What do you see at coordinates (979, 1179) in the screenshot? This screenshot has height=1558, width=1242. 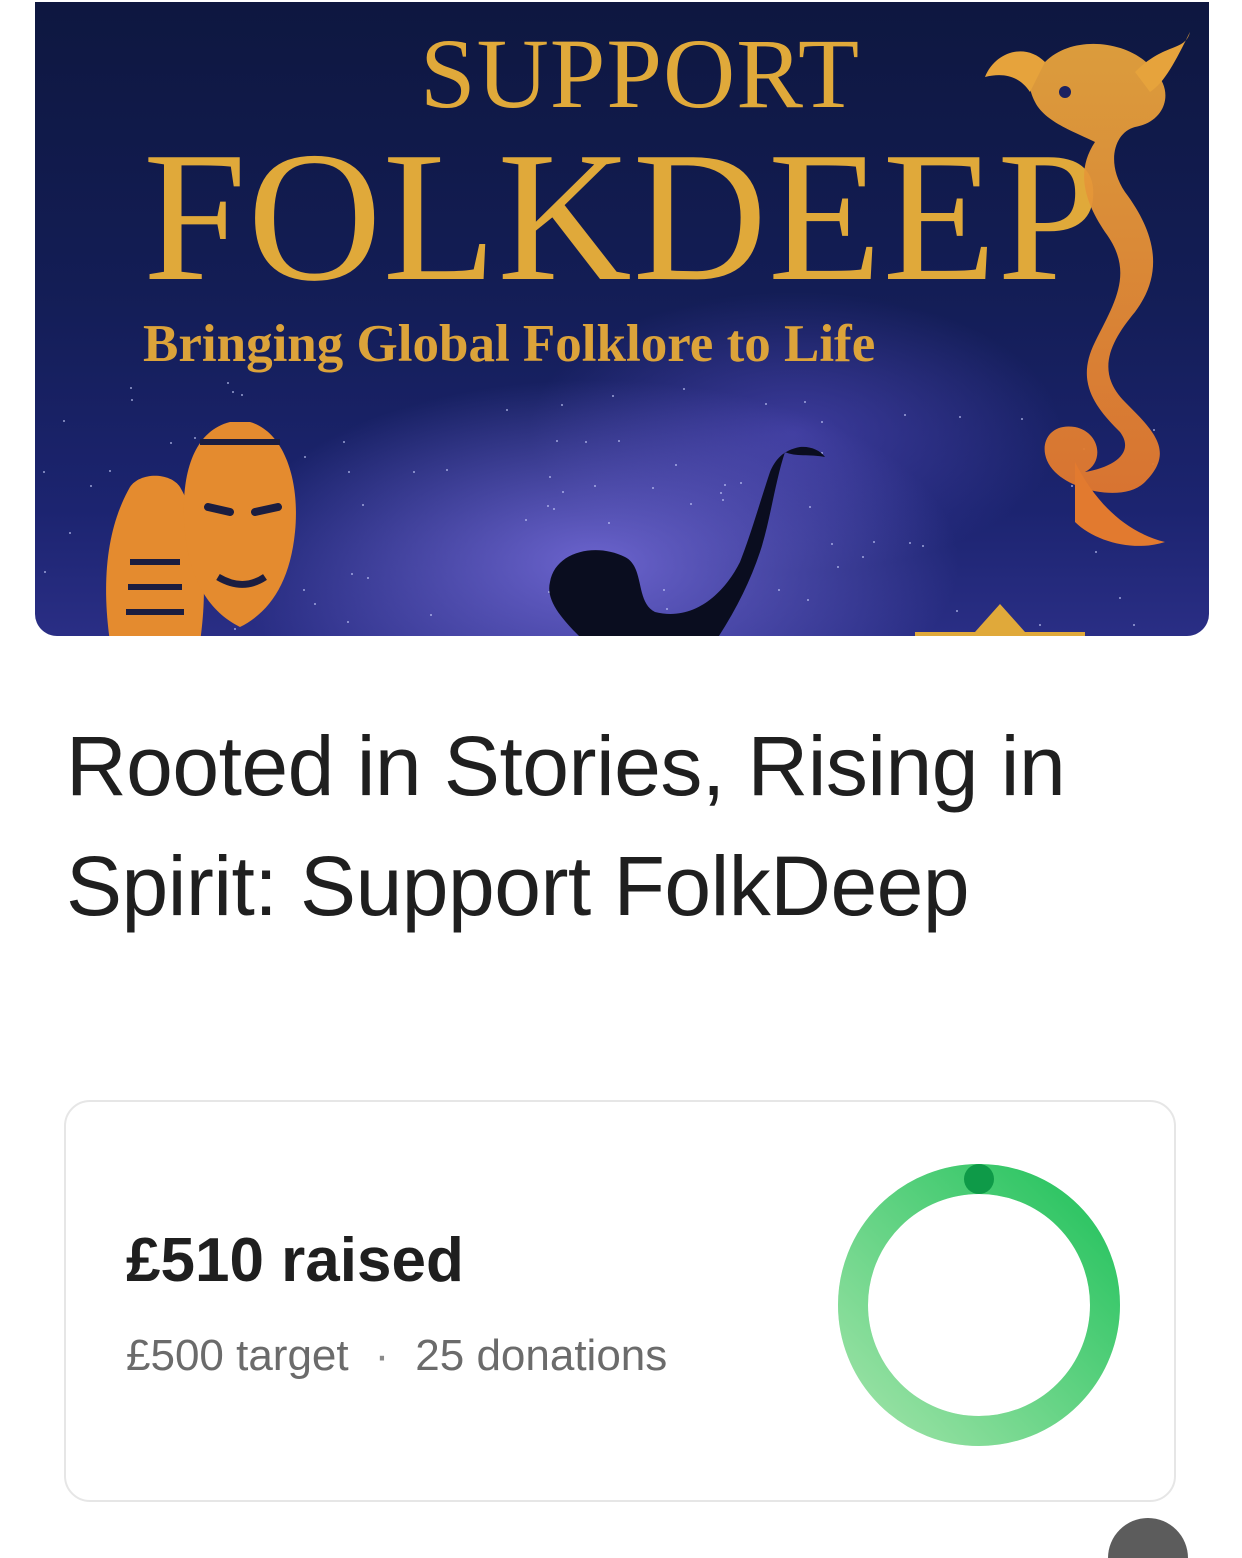 I see `progress-ring-start-cap` at bounding box center [979, 1179].